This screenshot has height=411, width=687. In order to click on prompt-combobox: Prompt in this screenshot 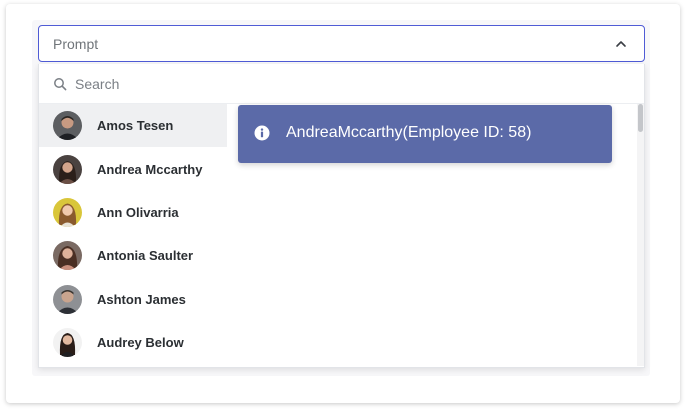, I will do `click(341, 43)`.